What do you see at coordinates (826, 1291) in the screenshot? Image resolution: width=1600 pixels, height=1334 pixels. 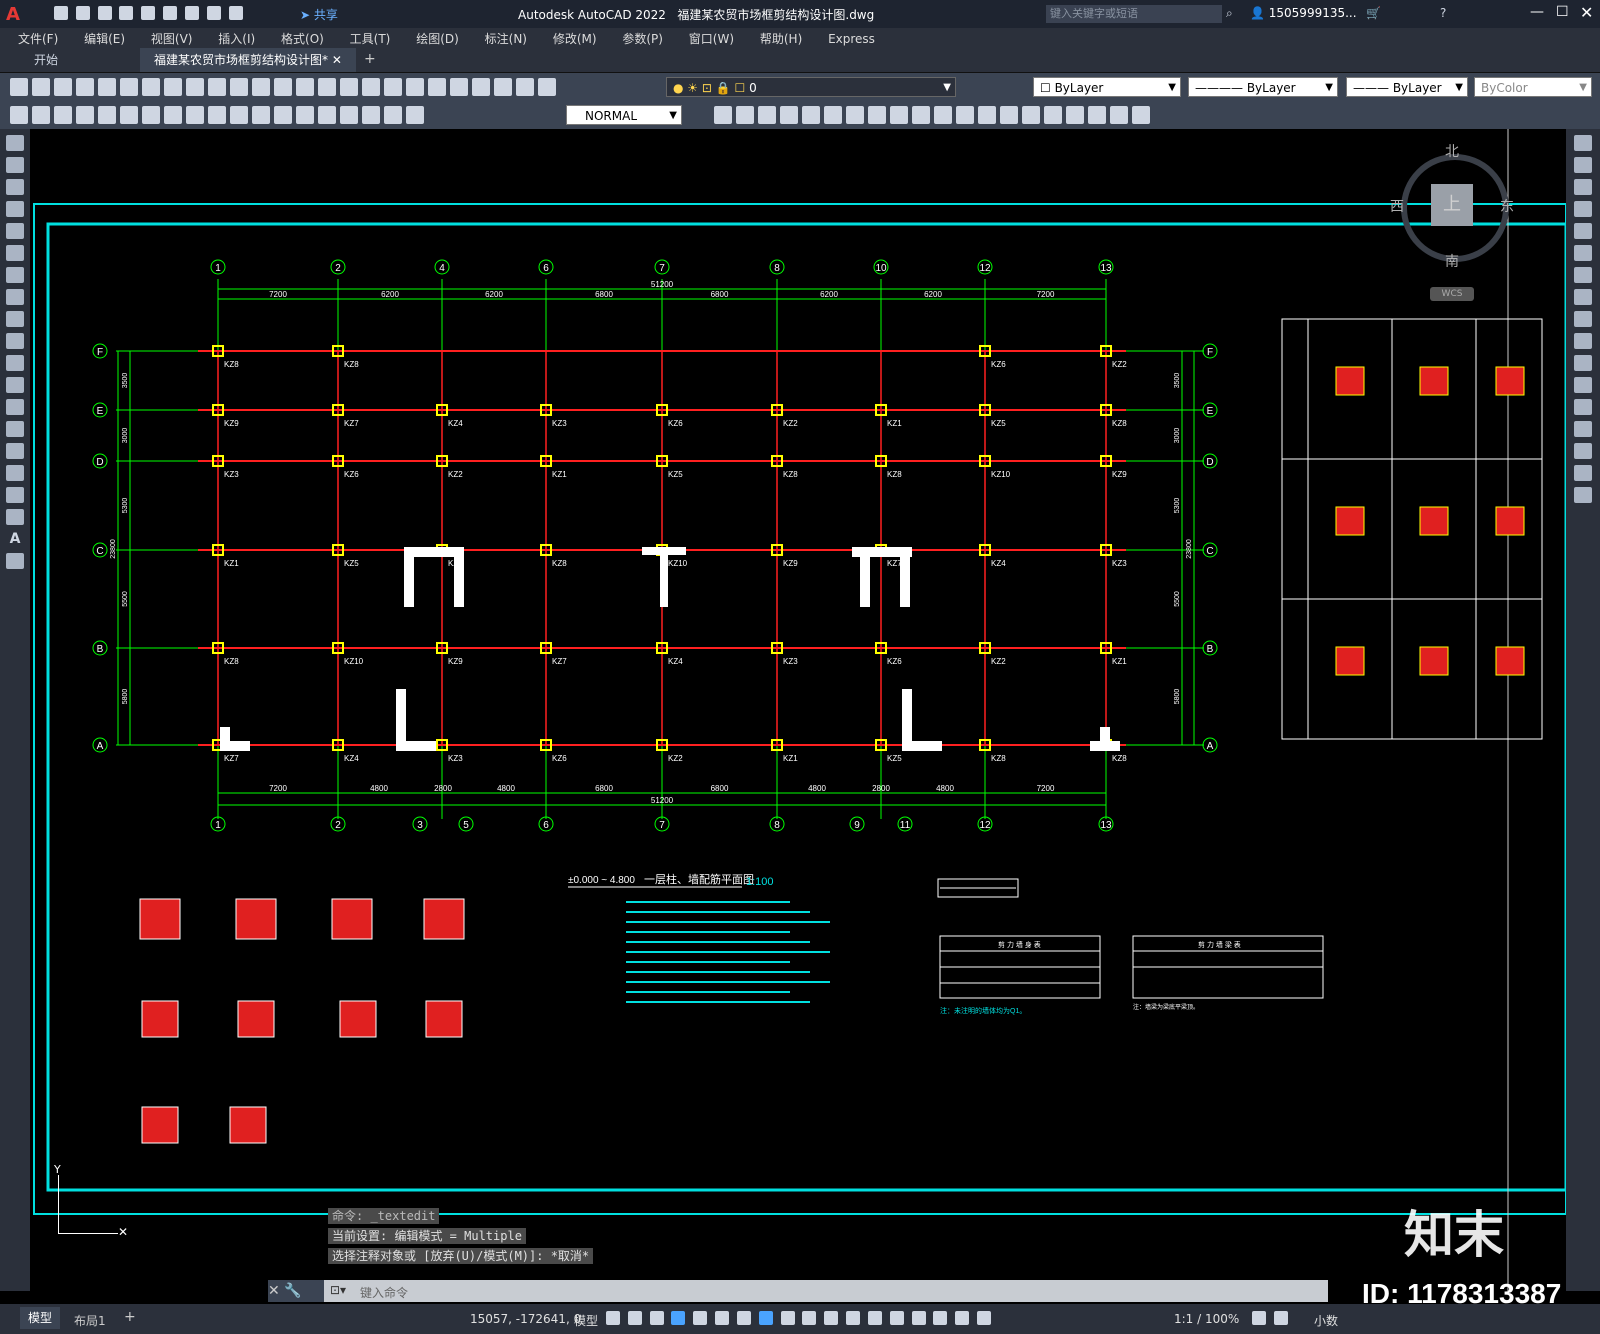 I see `command-input: ⊡▾ 键入命令` at bounding box center [826, 1291].